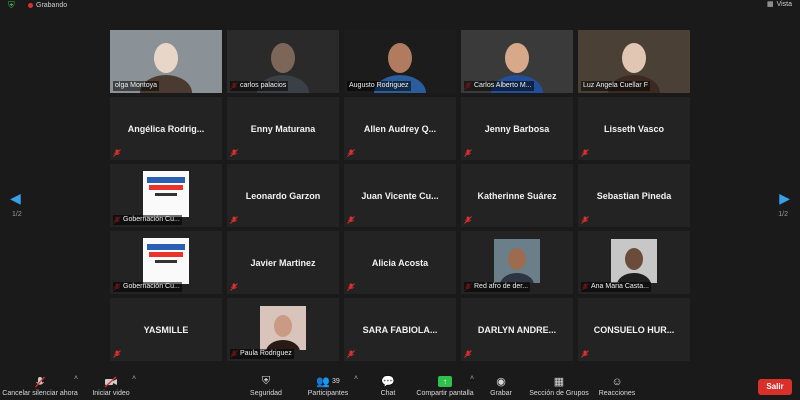 The height and width of the screenshot is (400, 800). What do you see at coordinates (472, 378) in the screenshot?
I see `share-options-caret-icon: ˄` at bounding box center [472, 378].